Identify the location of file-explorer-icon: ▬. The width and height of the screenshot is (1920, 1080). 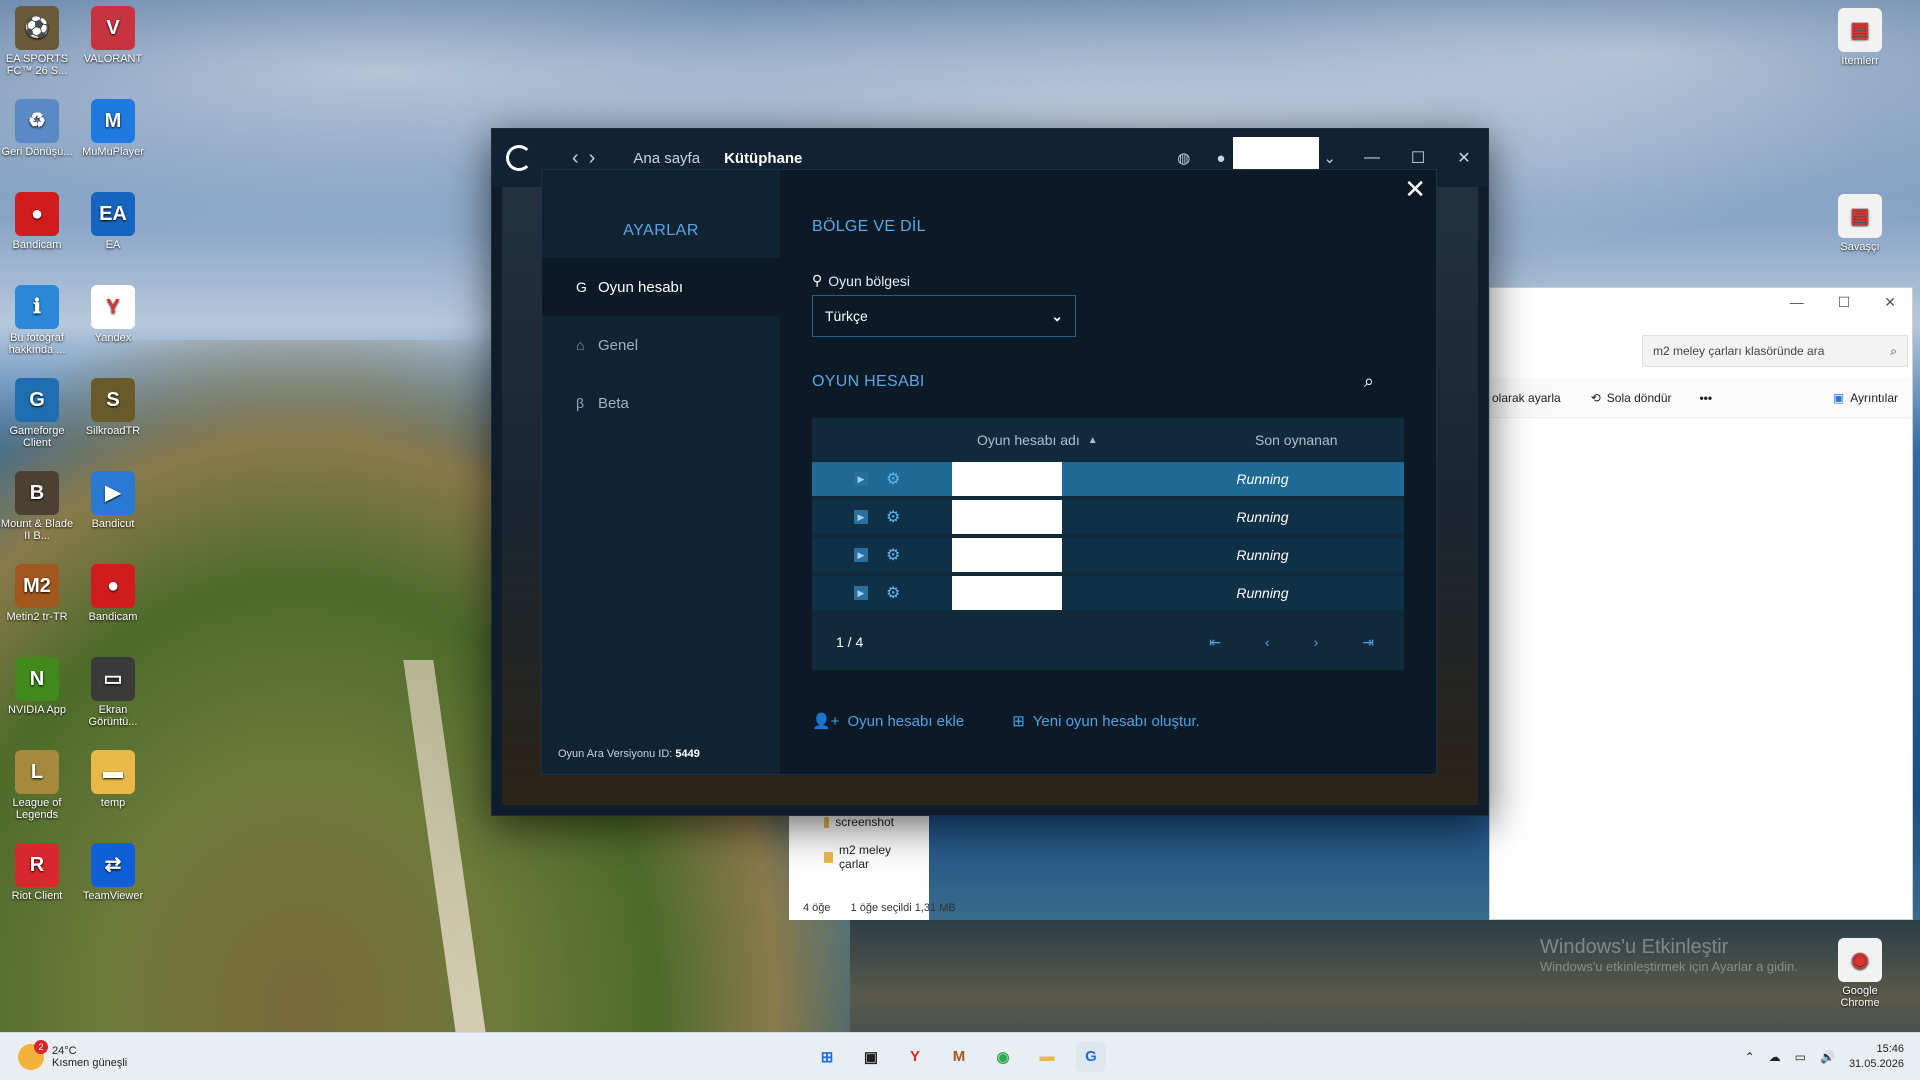
(1047, 1057).